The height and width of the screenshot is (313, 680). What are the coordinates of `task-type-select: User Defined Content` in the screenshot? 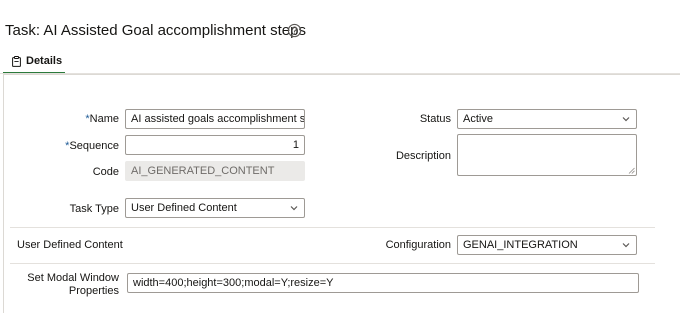 It's located at (215, 208).